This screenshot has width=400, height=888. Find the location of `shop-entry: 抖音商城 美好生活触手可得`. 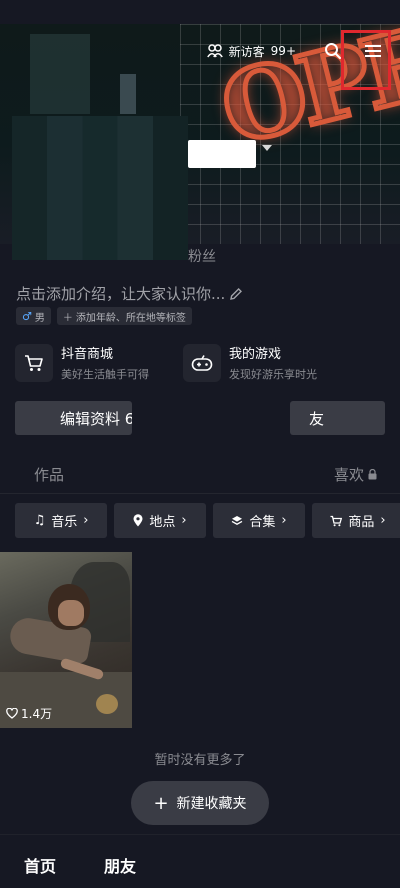

shop-entry: 抖音商城 美好生活触手可得 is located at coordinates (82, 362).